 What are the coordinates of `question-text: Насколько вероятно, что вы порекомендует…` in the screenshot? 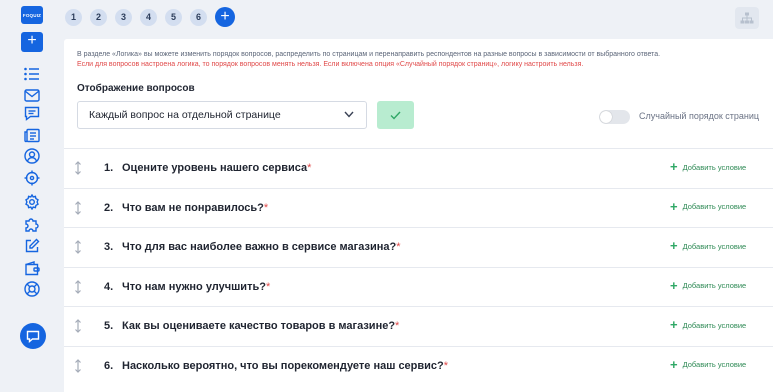 It's located at (285, 366).